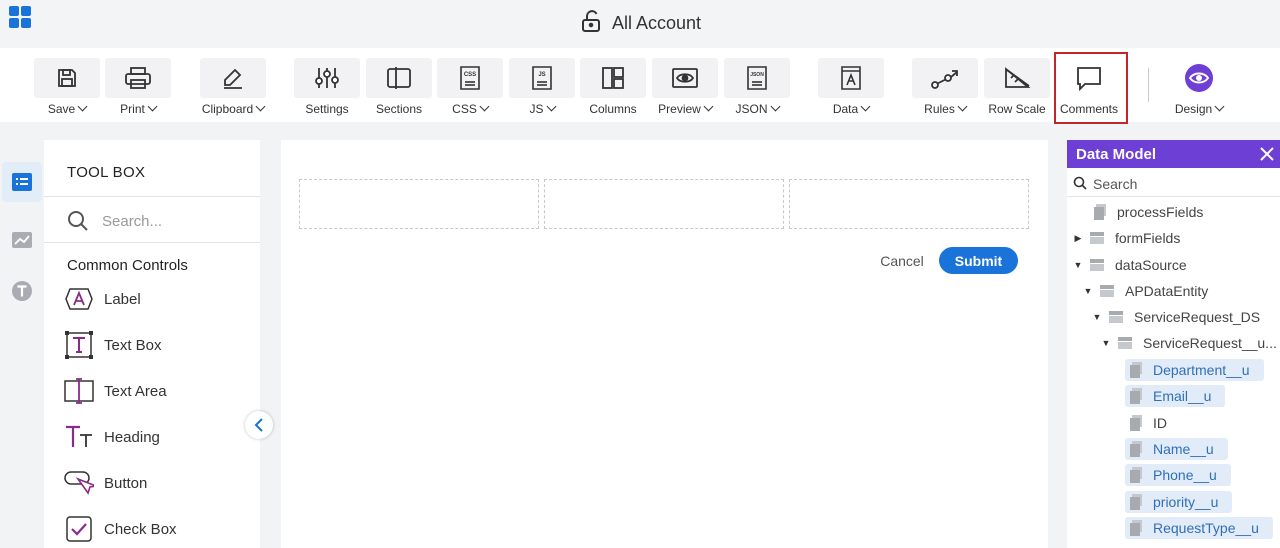  I want to click on rail-theme-button, so click(22, 291).